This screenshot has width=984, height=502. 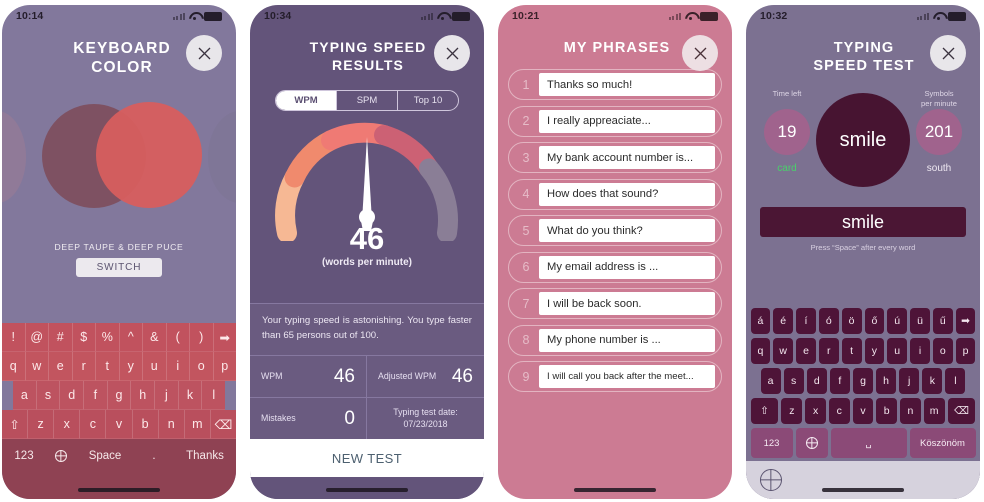 I want to click on key-v: v, so click(x=119, y=424).